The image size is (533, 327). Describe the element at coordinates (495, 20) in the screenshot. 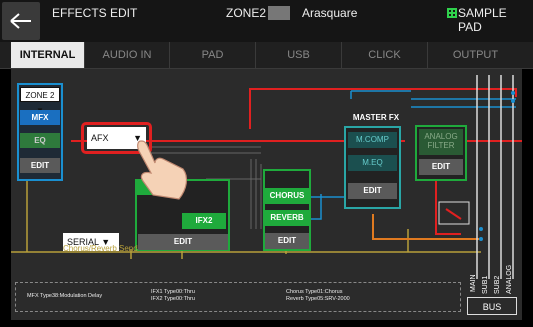

I see `sample-pad-label: SAMPLE PAD` at that location.